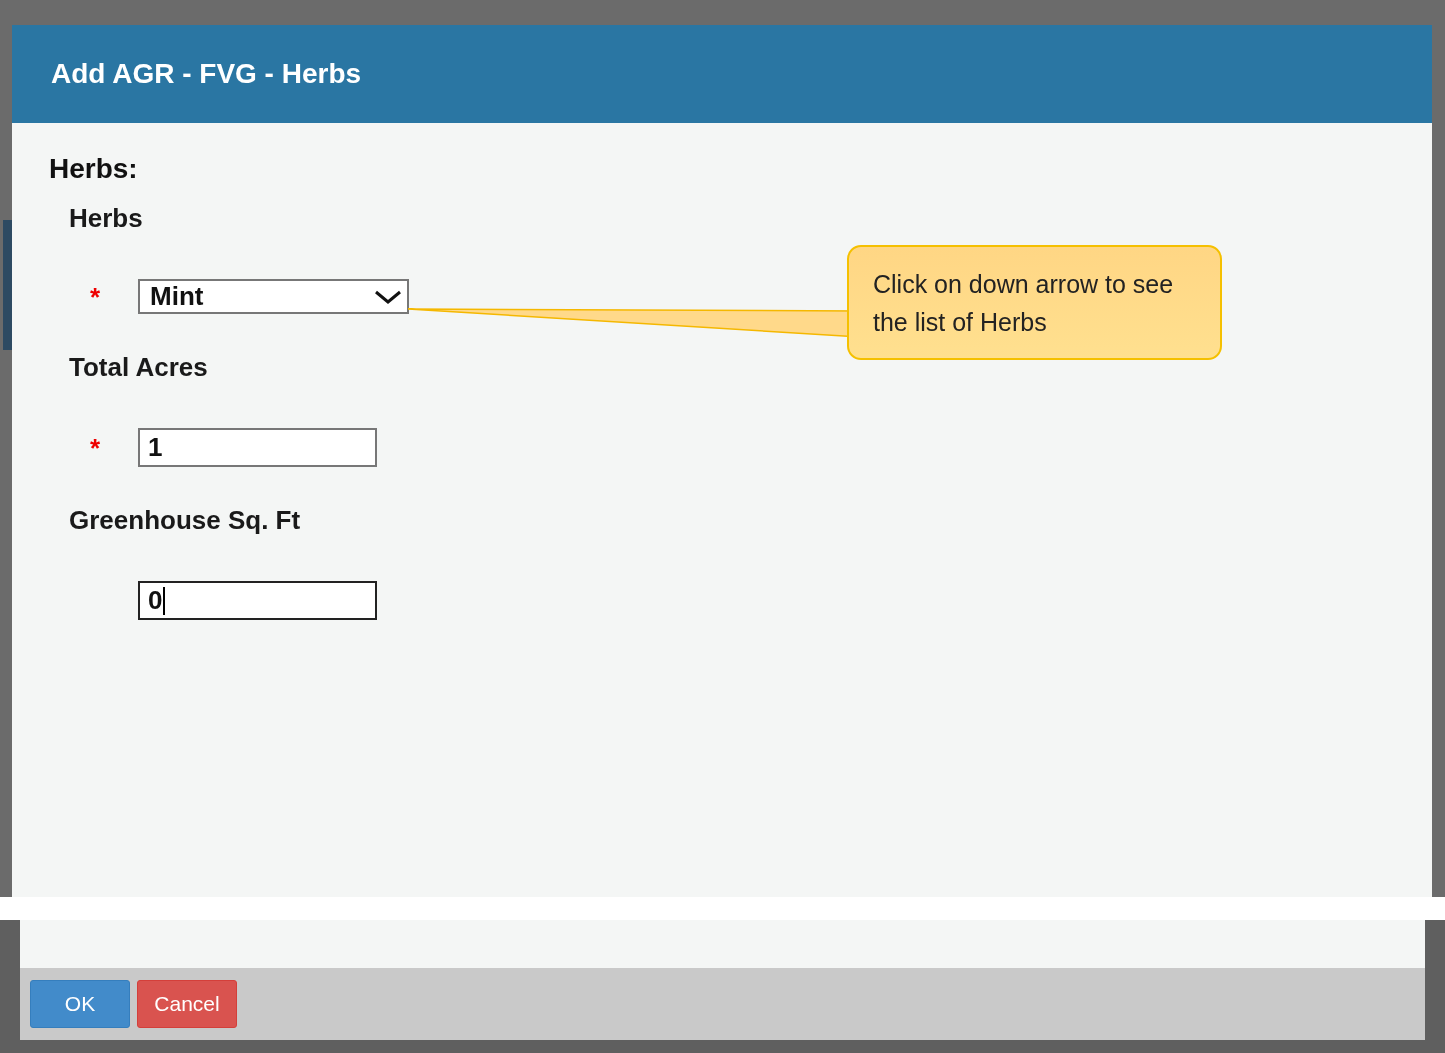  What do you see at coordinates (187, 1004) in the screenshot?
I see `cancel-button: Cancel` at bounding box center [187, 1004].